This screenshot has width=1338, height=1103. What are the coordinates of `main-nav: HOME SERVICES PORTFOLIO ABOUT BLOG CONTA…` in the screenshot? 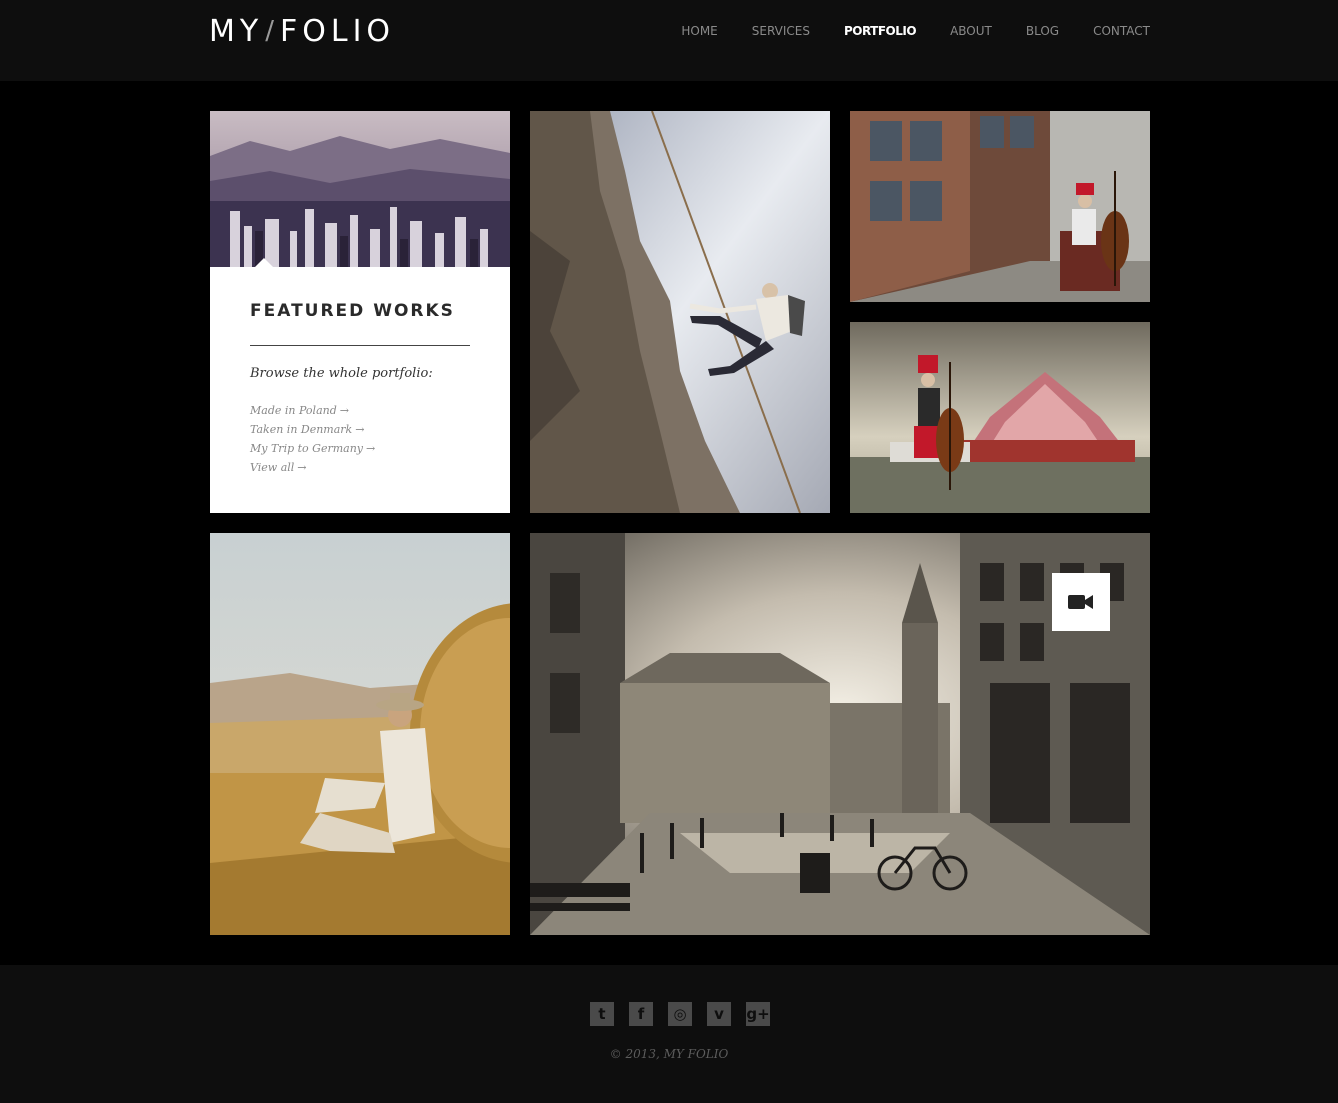 It's located at (898, 31).